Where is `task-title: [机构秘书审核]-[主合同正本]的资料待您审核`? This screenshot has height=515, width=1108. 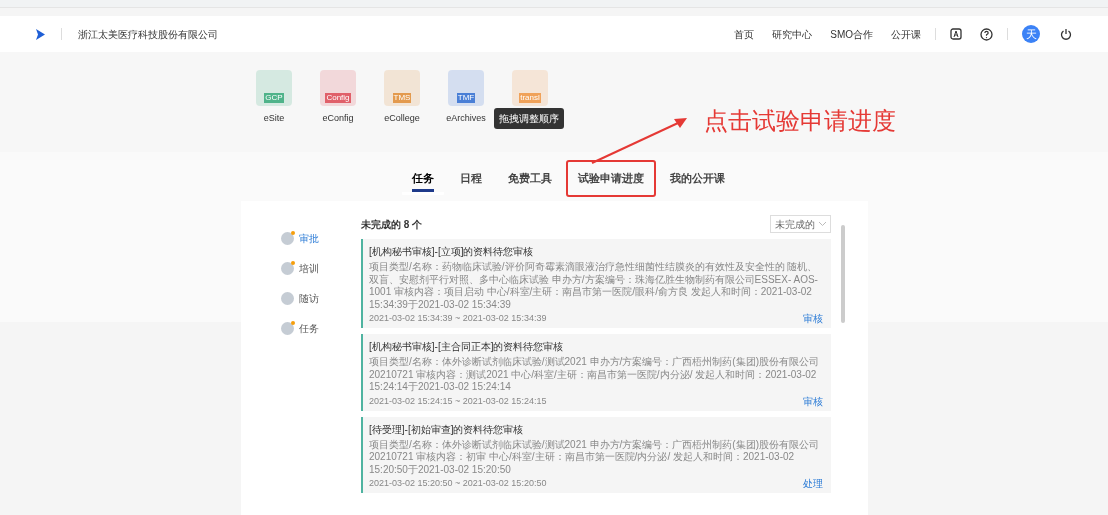
task-title: [机构秘书审核]-[主合同正本]的资料待您审核 is located at coordinates (467, 347).